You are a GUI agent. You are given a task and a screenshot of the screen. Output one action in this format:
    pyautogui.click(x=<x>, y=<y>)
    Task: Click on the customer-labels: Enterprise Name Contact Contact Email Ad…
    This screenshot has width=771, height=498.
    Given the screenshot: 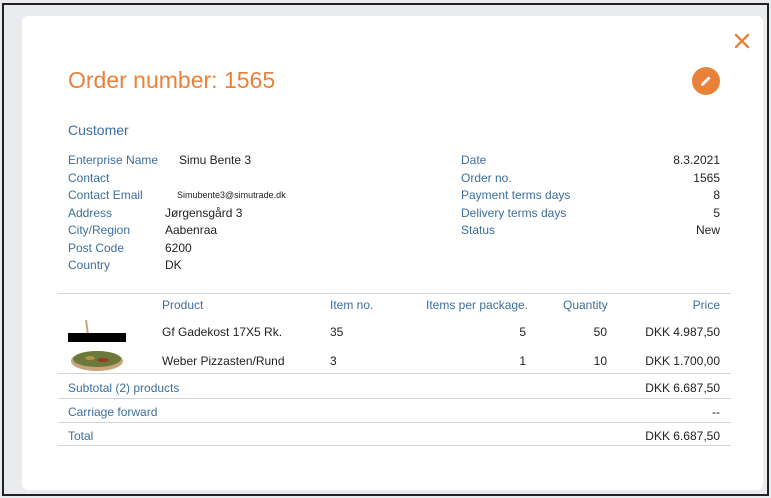 What is the action you would take?
    pyautogui.click(x=113, y=213)
    